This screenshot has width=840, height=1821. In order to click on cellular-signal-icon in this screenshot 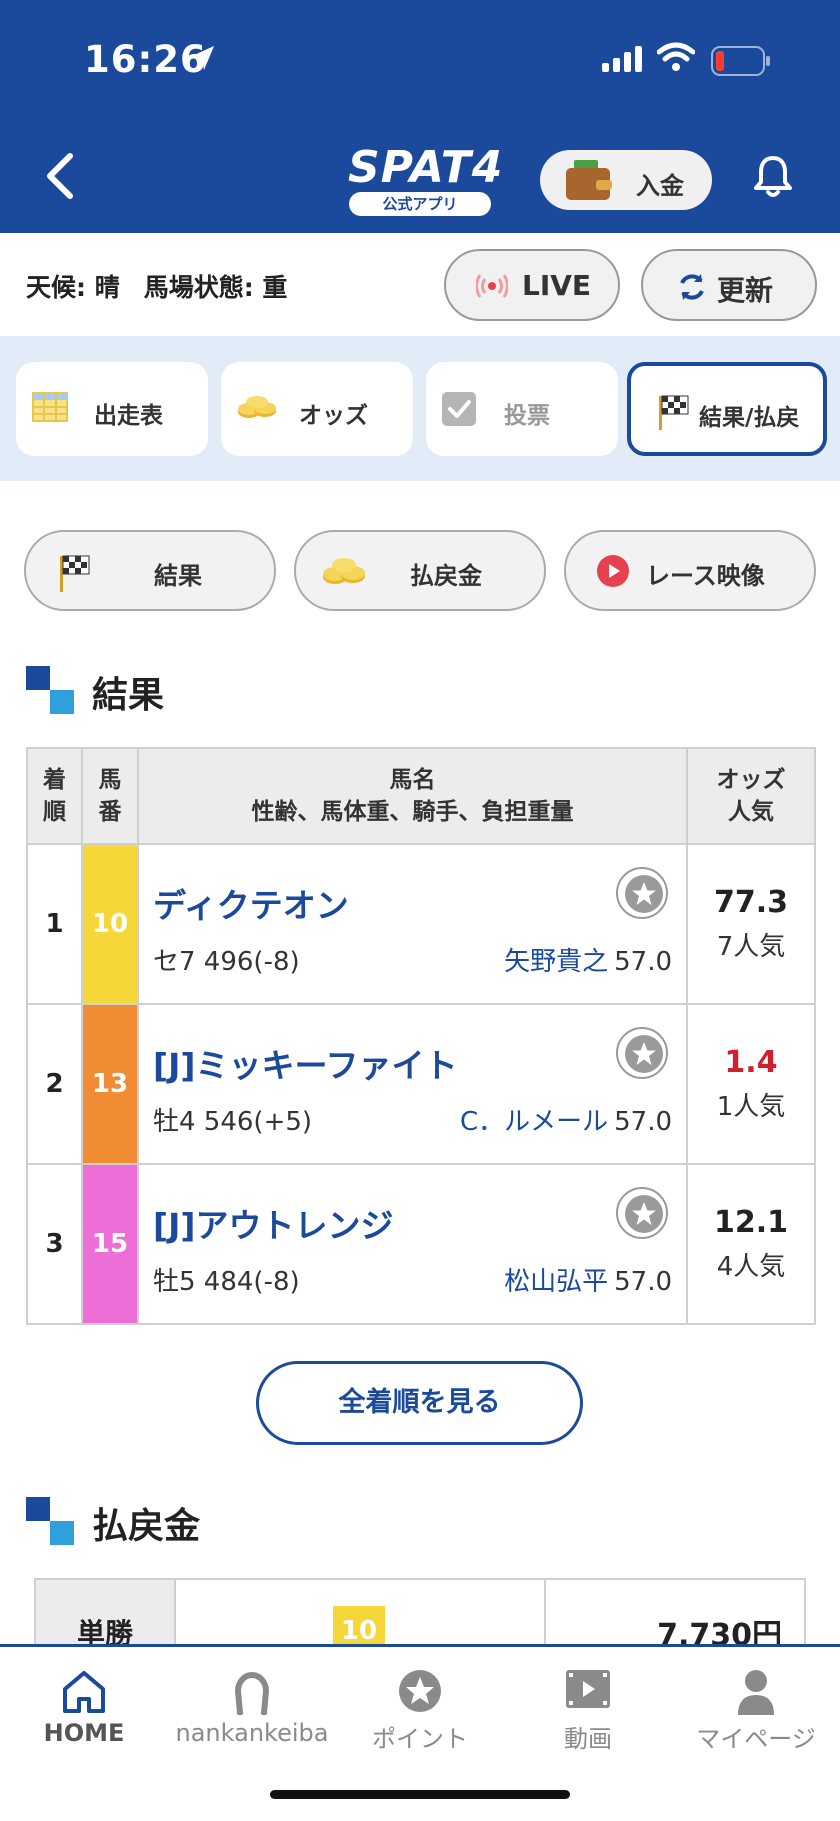, I will do `click(622, 59)`.